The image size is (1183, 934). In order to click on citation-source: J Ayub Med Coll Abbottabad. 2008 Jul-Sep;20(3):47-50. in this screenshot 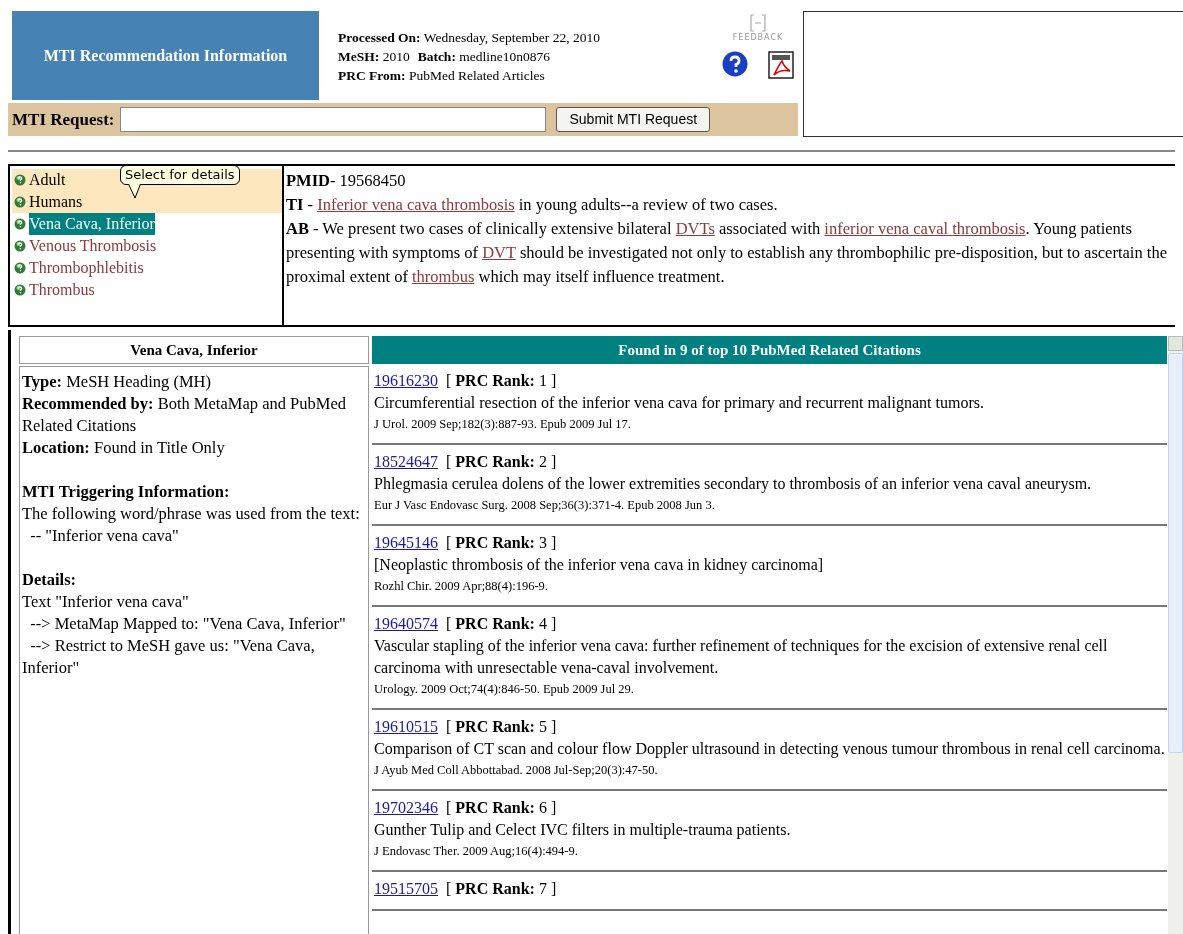, I will do `click(516, 770)`.